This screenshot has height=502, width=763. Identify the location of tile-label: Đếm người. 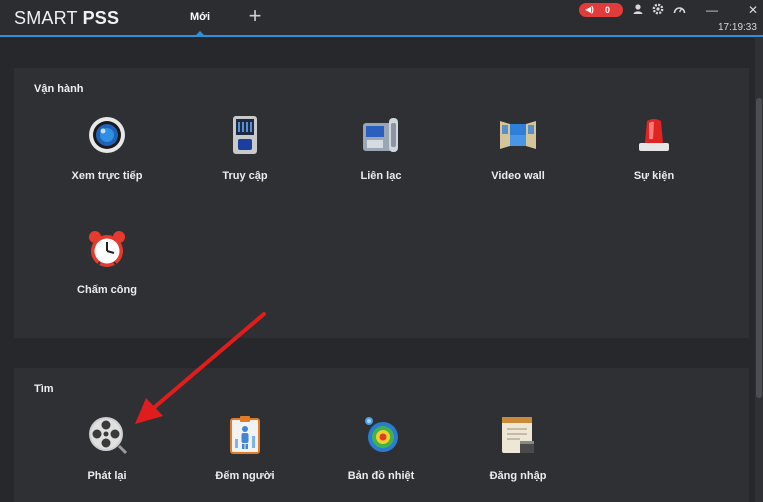
(245, 476).